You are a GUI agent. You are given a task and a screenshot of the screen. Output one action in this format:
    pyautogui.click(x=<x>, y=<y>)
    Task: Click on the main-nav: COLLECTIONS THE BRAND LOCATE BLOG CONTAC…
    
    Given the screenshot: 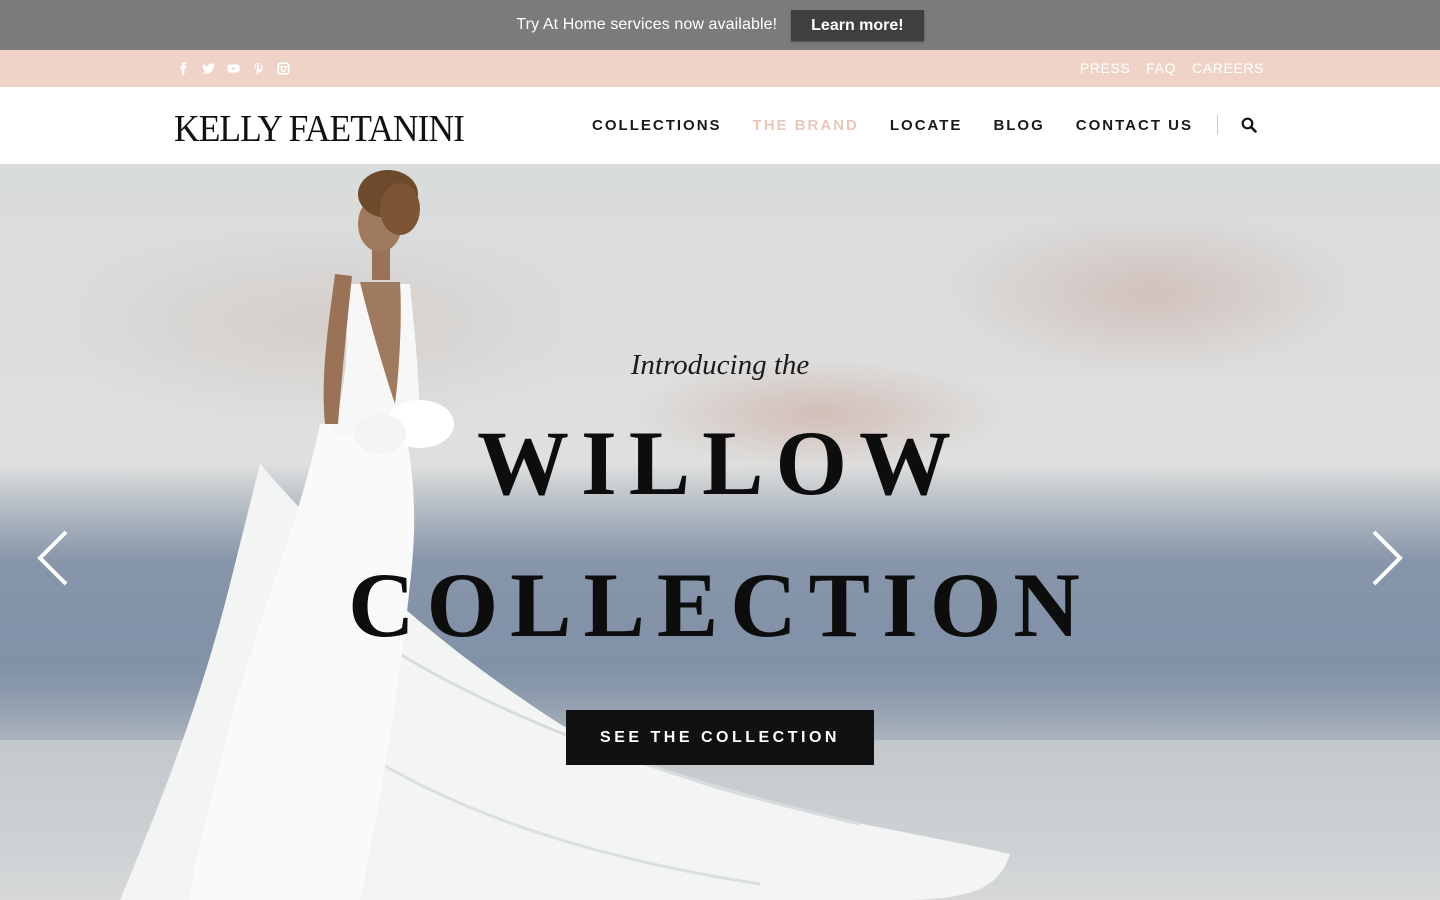 What is the action you would take?
    pyautogui.click(x=909, y=125)
    